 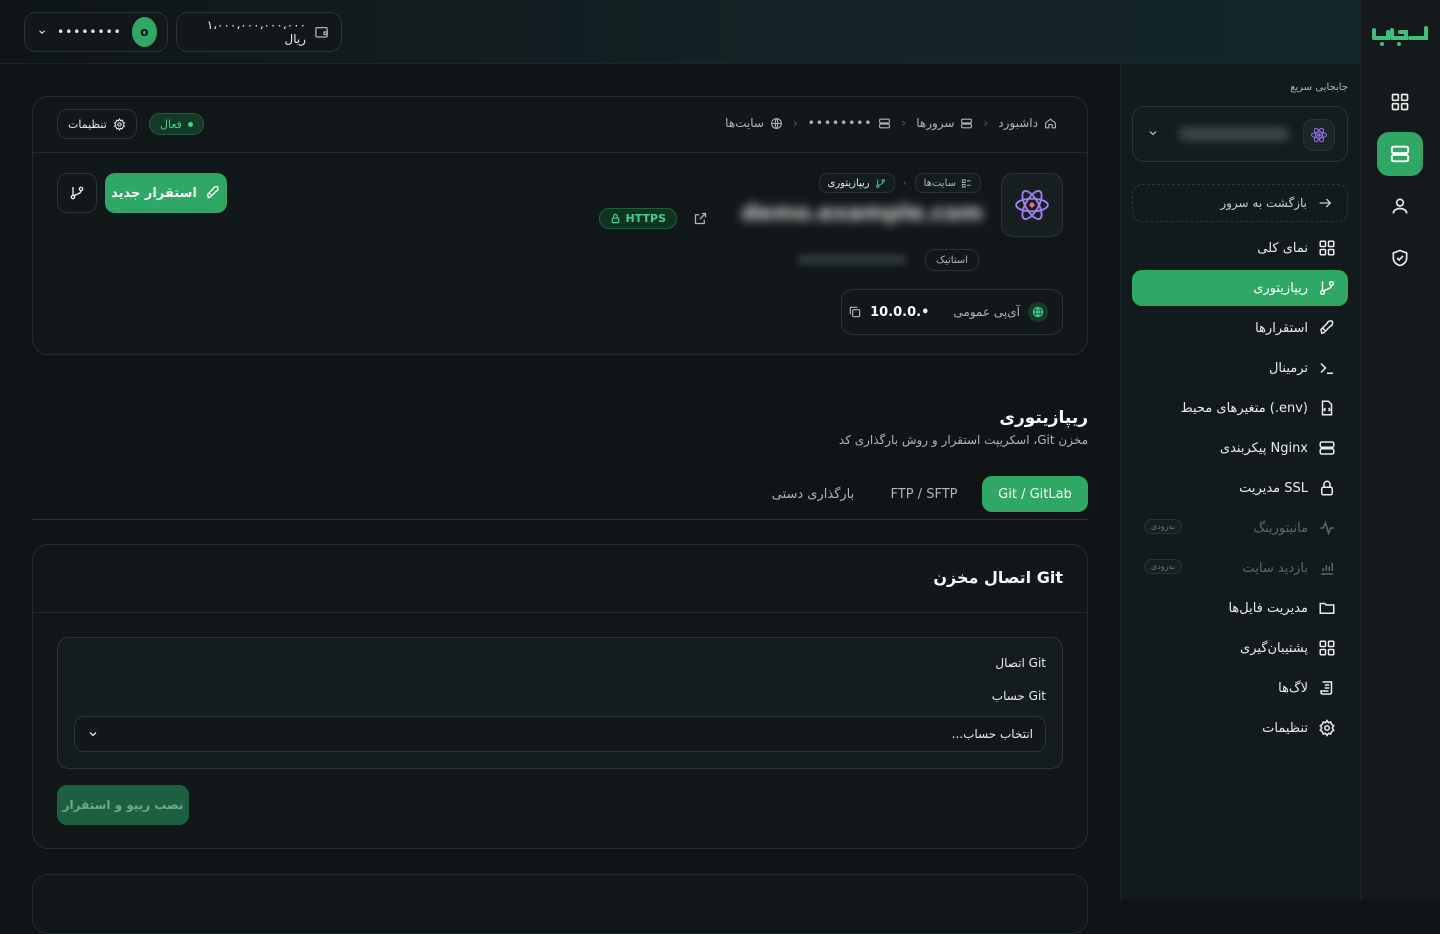 What do you see at coordinates (560, 904) in the screenshot?
I see `next-card` at bounding box center [560, 904].